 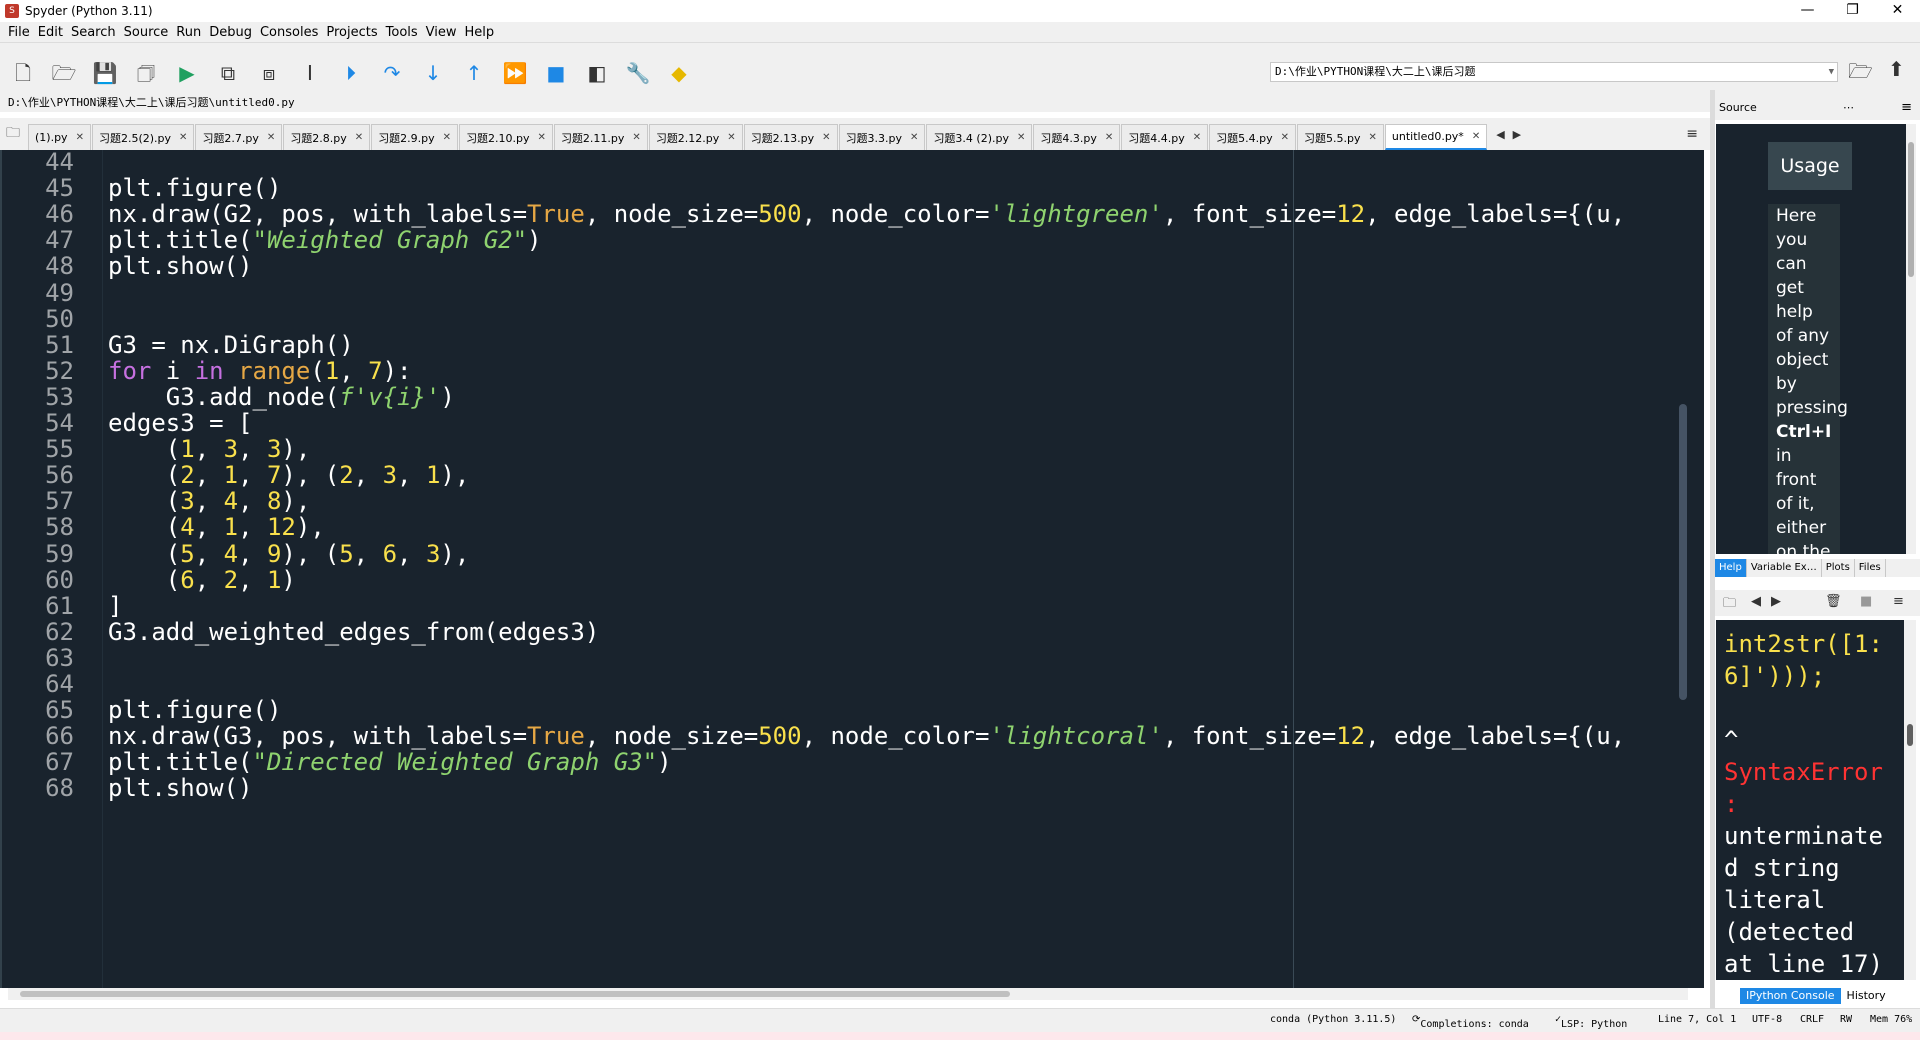 What do you see at coordinates (146, 73) in the screenshot?
I see `save-all-icon: 🗇` at bounding box center [146, 73].